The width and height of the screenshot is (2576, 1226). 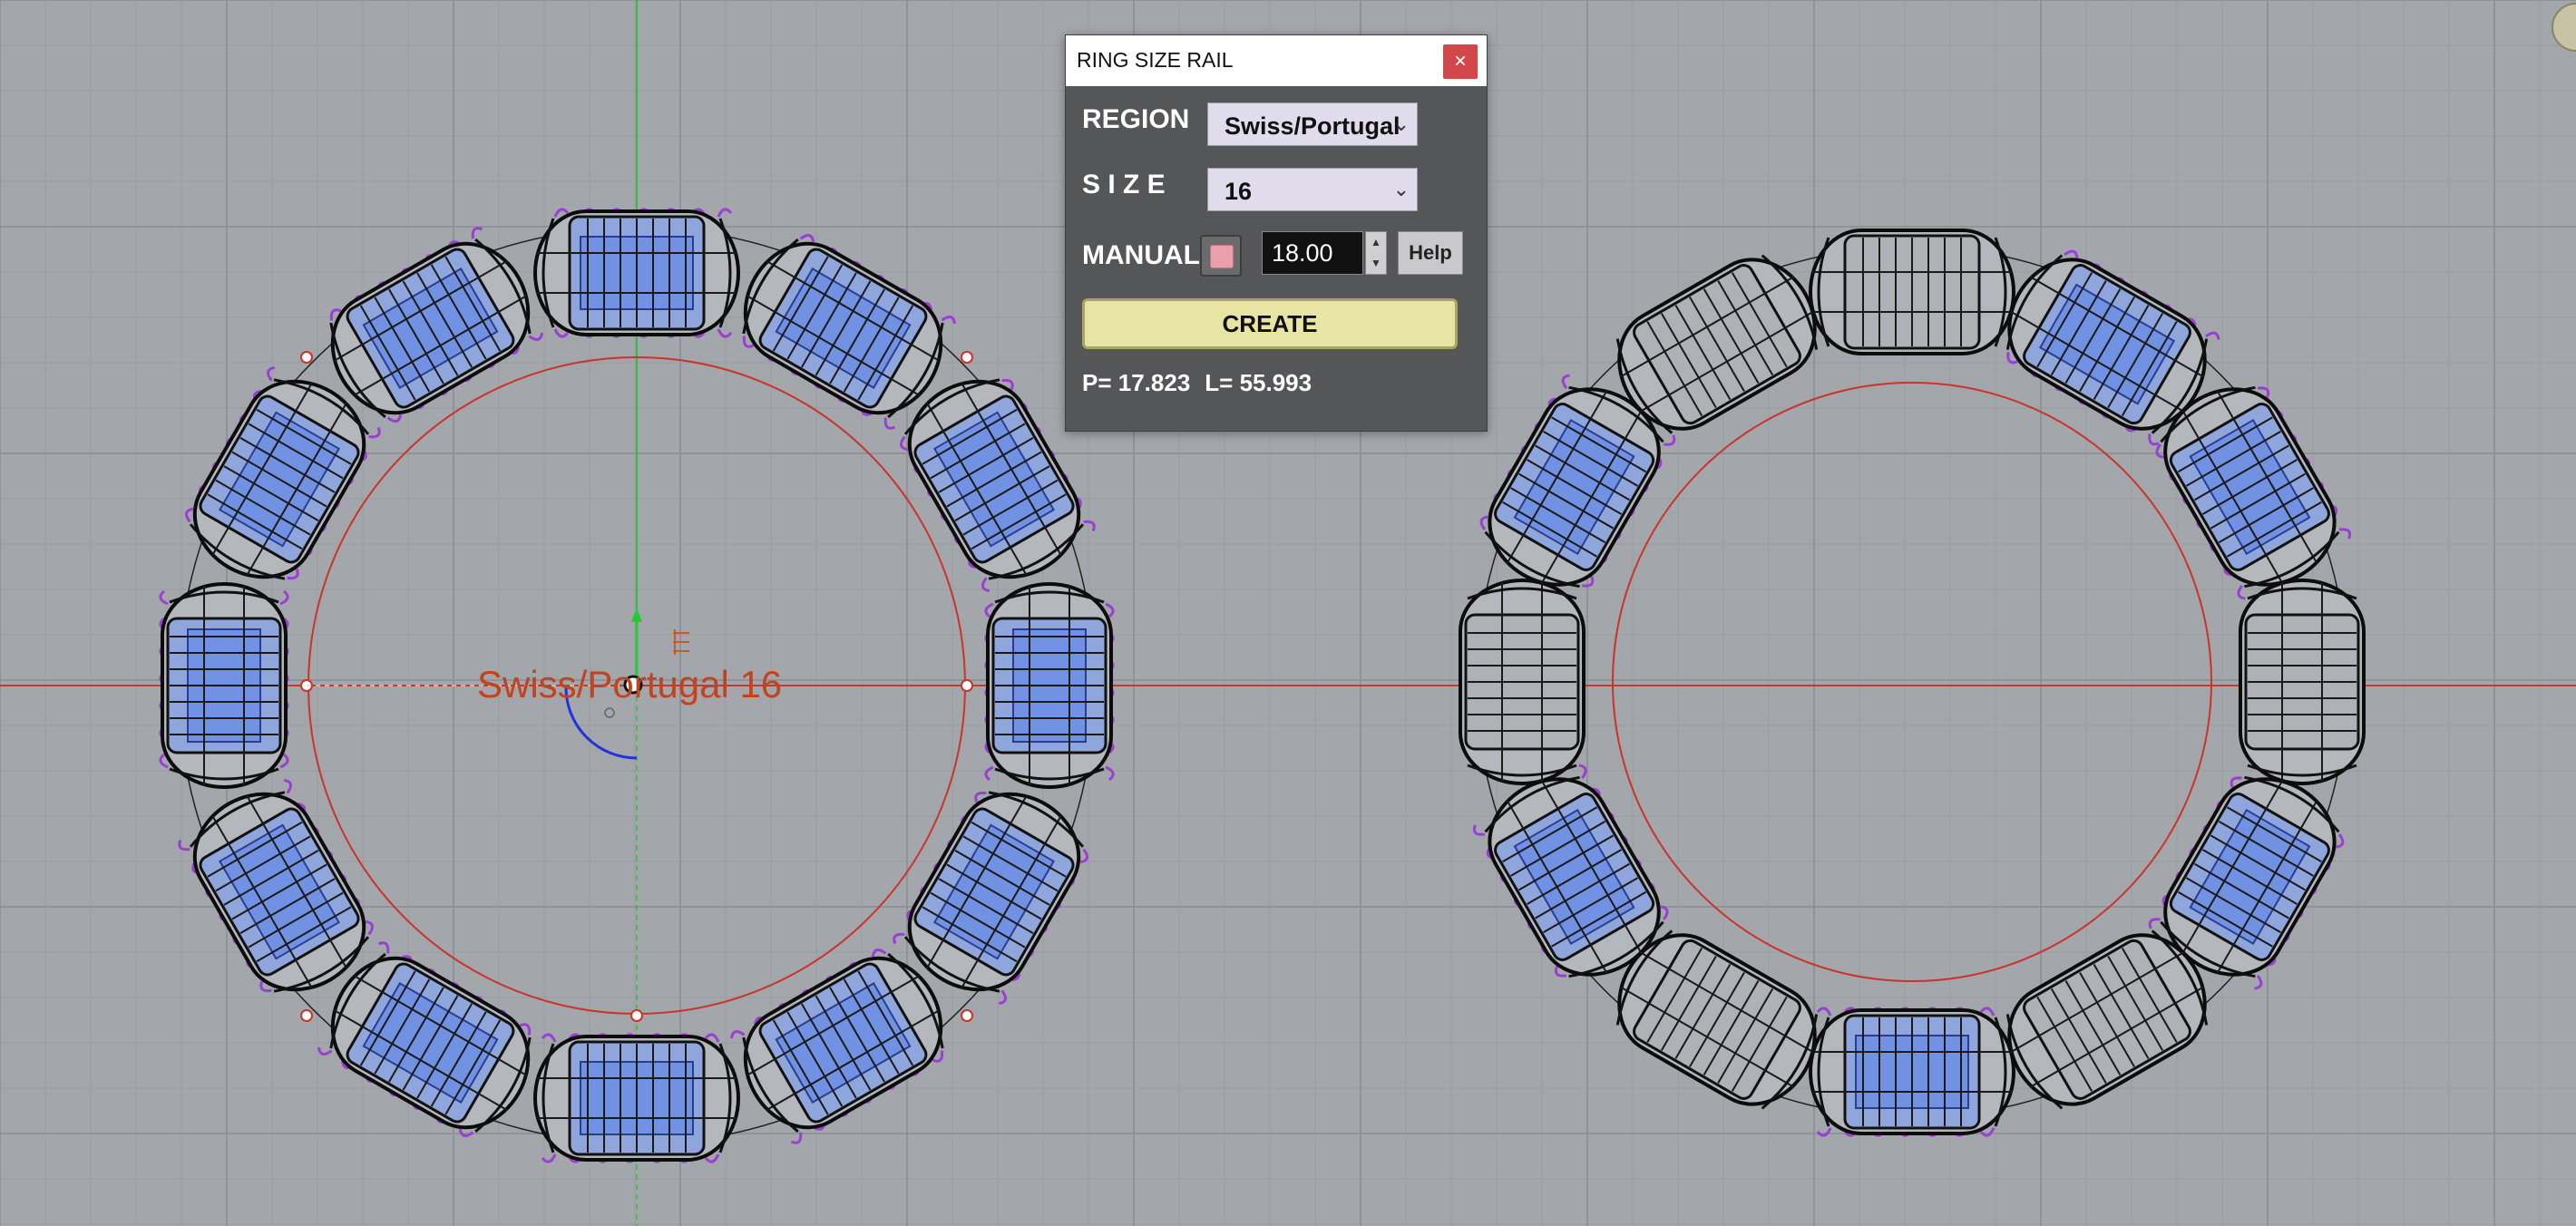 I want to click on close-icon: ×, so click(x=1460, y=61).